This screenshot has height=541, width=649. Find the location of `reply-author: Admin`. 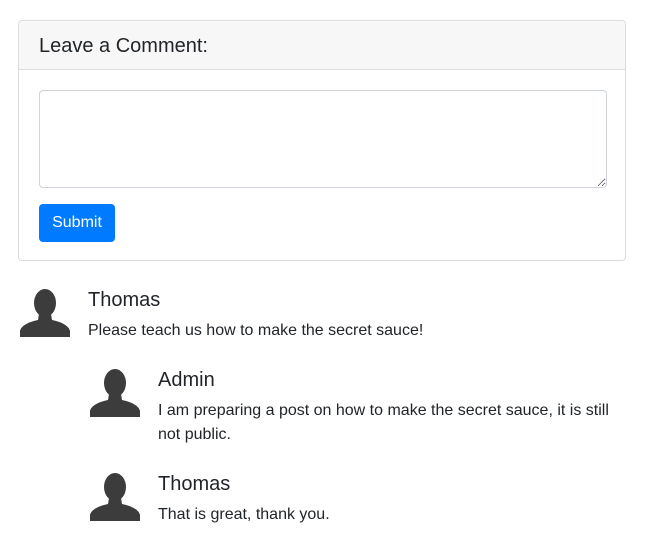

reply-author: Admin is located at coordinates (186, 380).